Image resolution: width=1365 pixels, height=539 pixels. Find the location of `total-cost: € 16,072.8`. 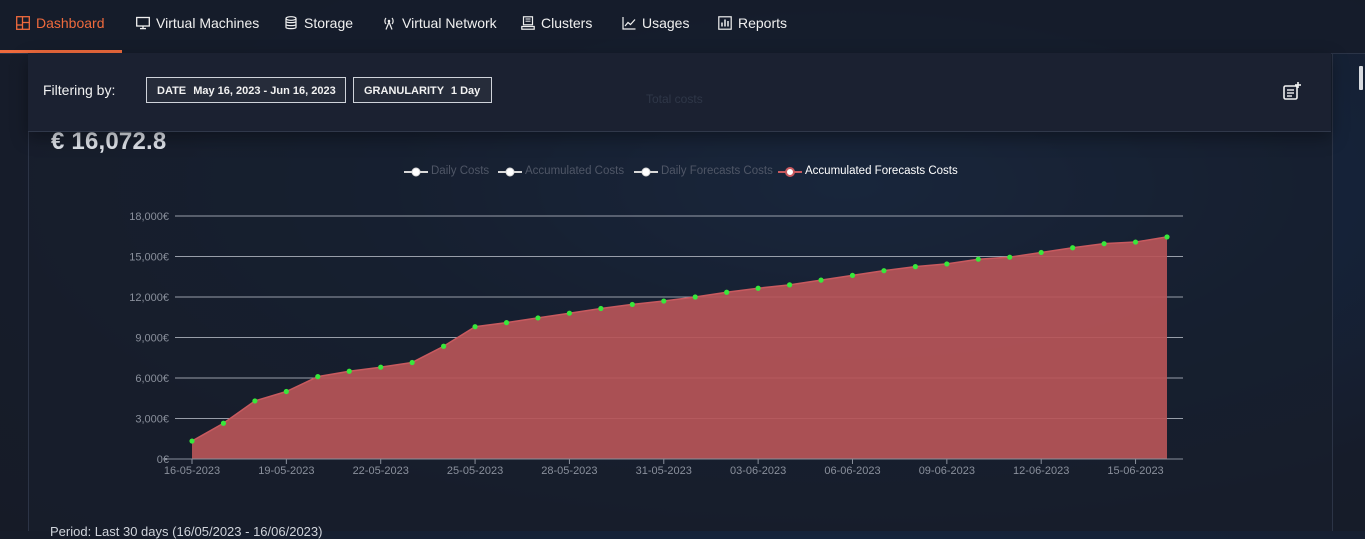

total-cost: € 16,072.8 is located at coordinates (109, 141).